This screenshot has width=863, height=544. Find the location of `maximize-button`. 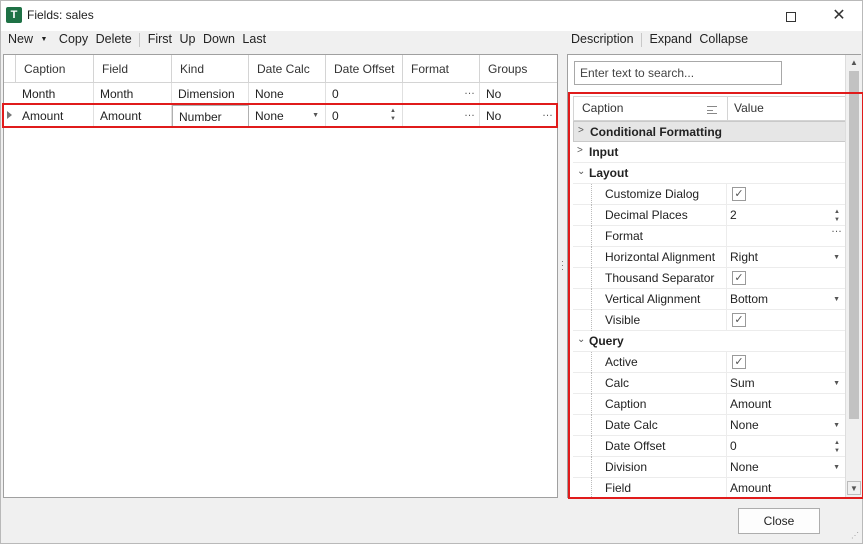

maximize-button is located at coordinates (791, 16).